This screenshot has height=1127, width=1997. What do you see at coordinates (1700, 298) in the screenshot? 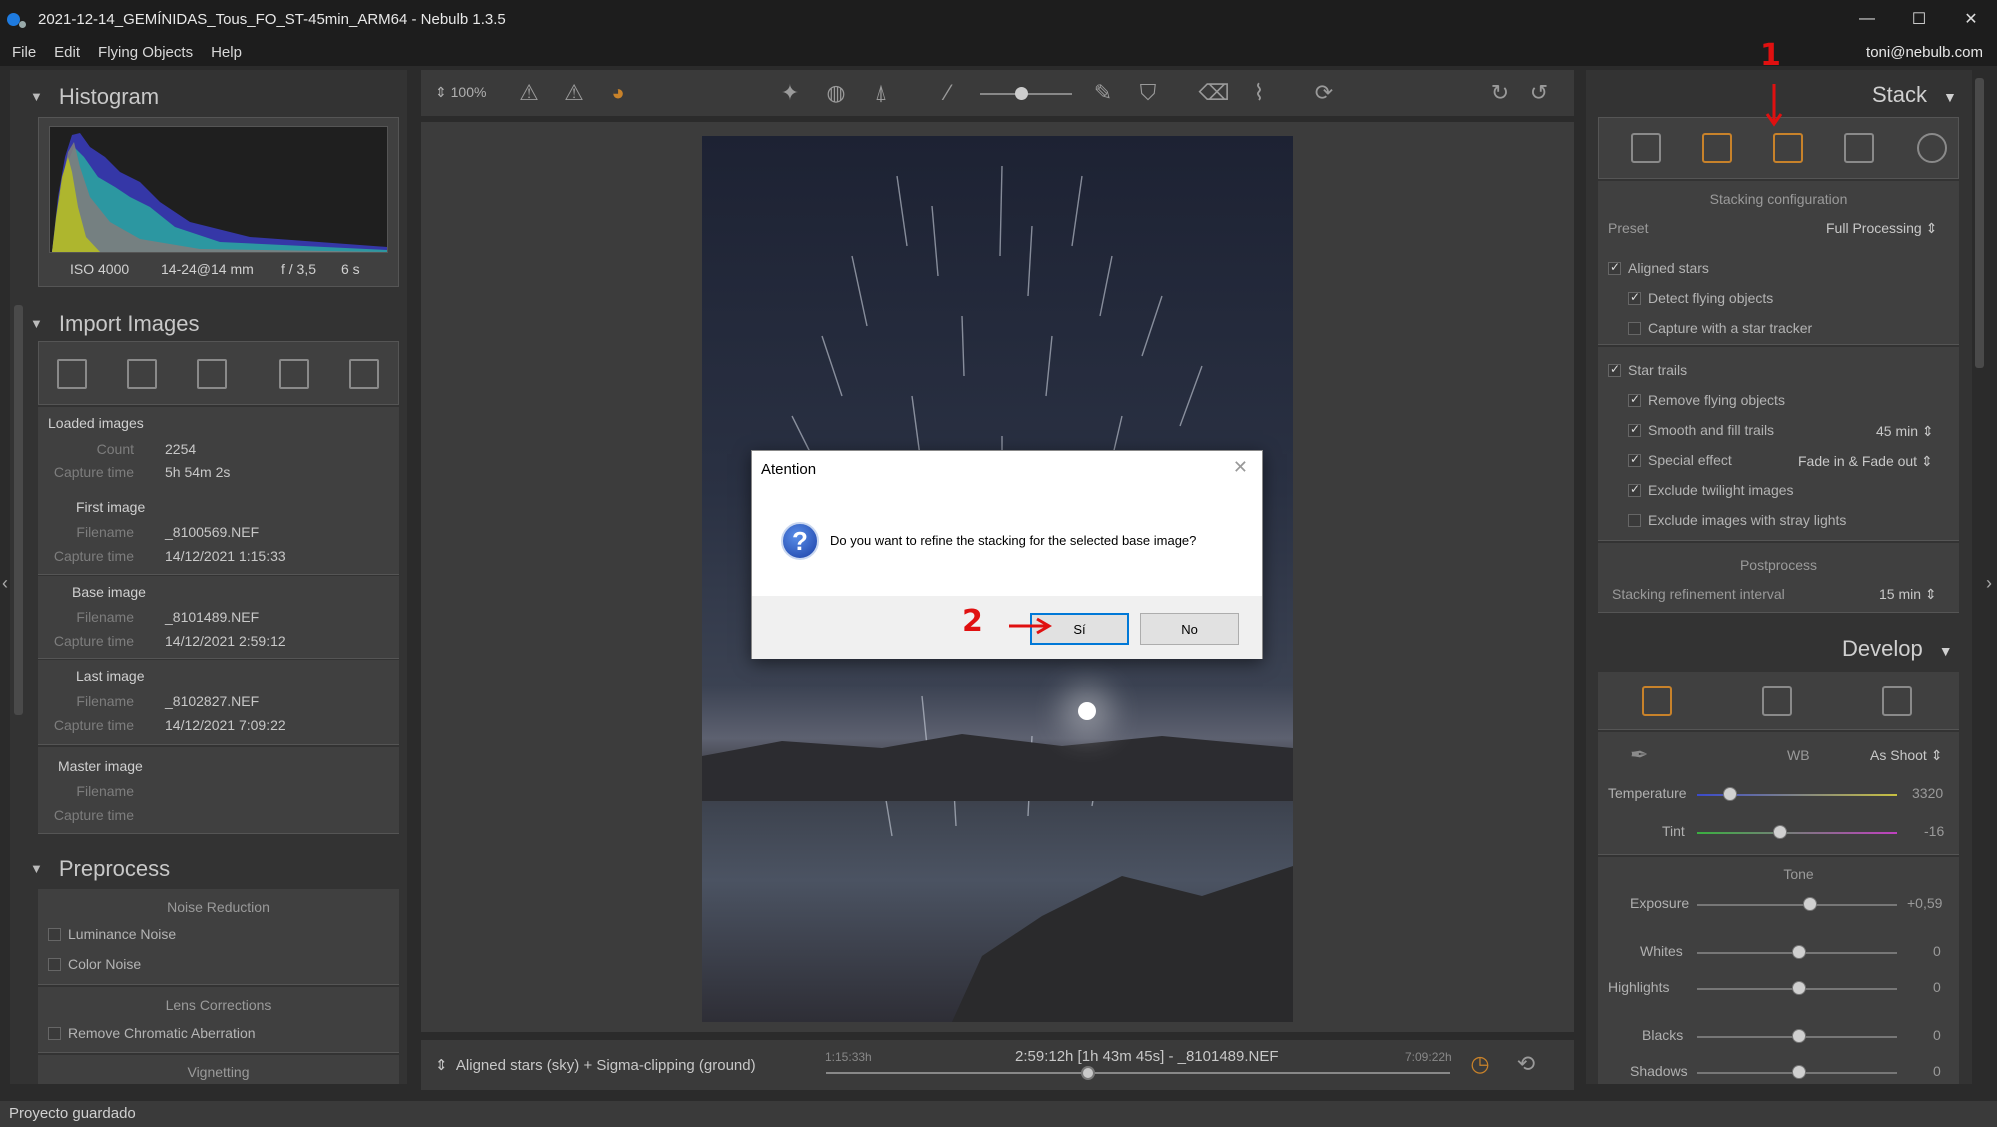
I see `detect-flying-objects-checkbox: Detect flying objects` at bounding box center [1700, 298].